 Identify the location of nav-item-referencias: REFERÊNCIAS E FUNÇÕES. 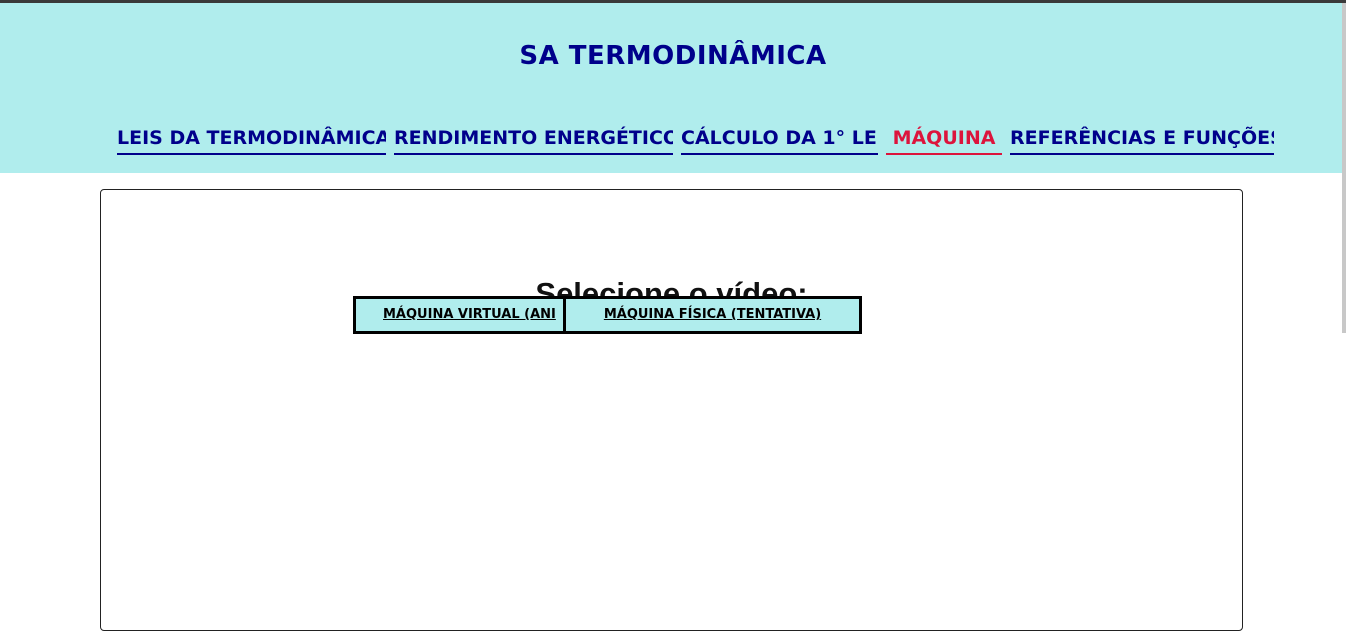
(1142, 139).